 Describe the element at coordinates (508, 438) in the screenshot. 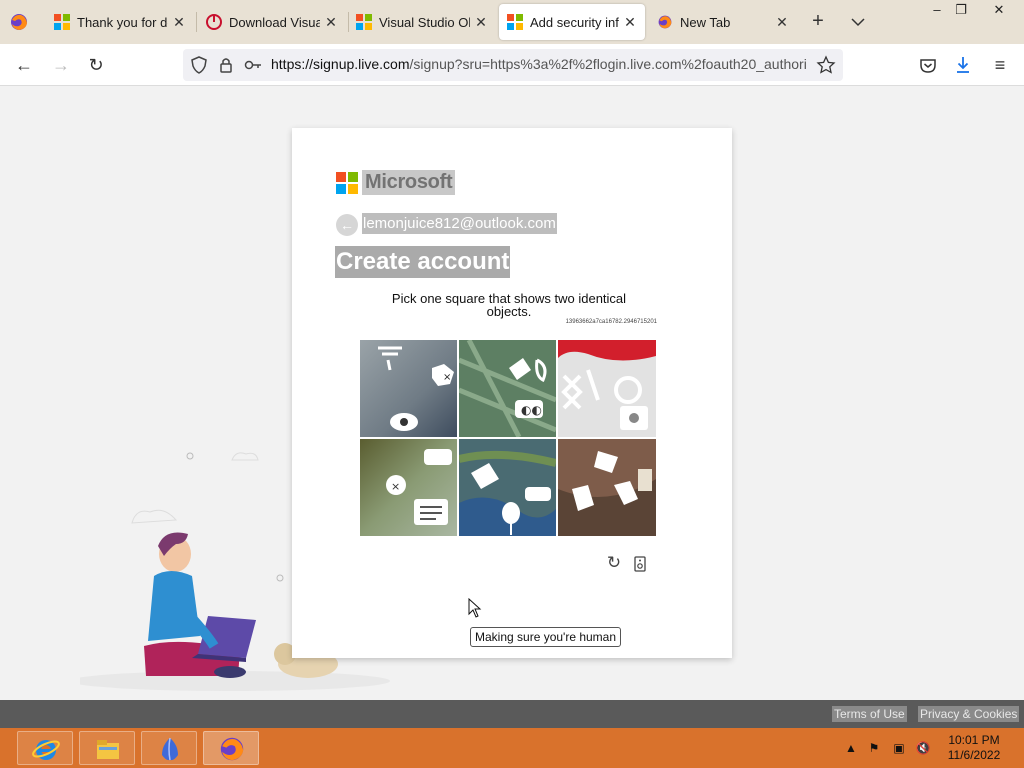

I see `puzzle-grid: × ◐◐ ×` at that location.